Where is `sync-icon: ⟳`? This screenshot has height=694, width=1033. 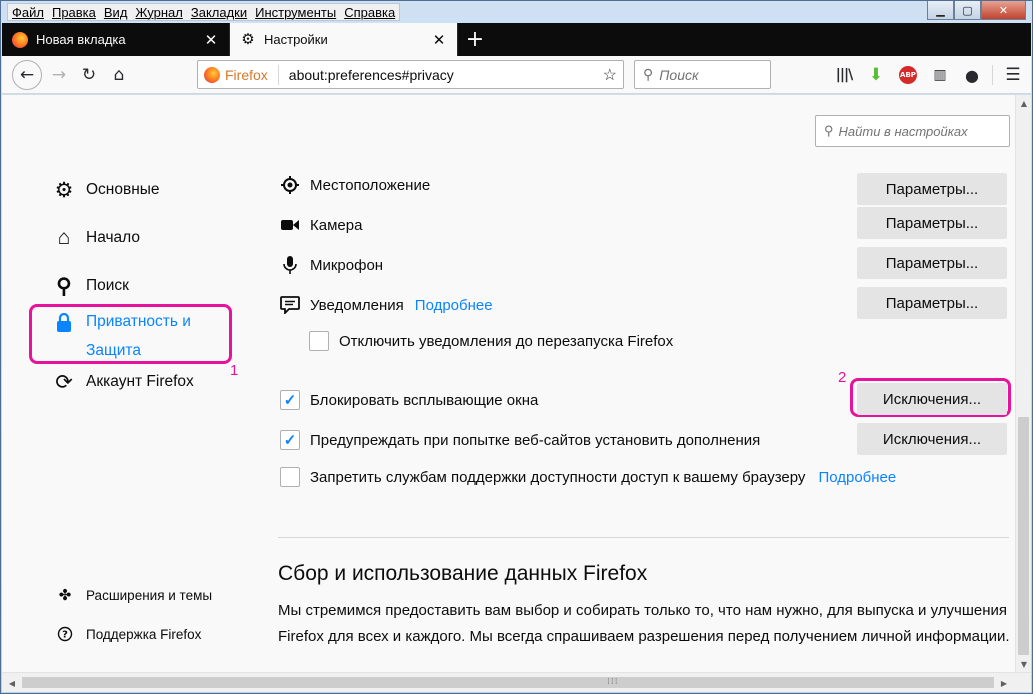 sync-icon: ⟳ is located at coordinates (64, 382).